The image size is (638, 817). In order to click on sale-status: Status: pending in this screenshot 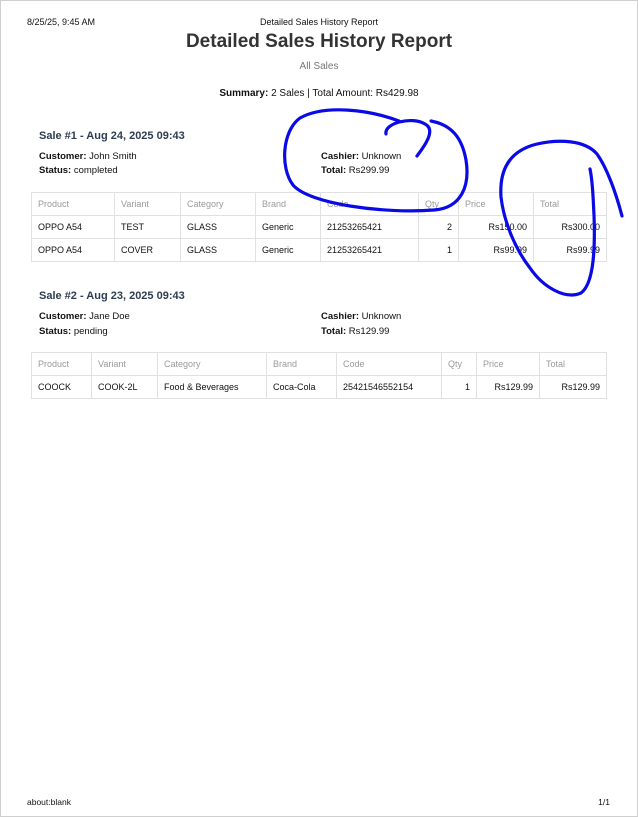, I will do `click(73, 331)`.